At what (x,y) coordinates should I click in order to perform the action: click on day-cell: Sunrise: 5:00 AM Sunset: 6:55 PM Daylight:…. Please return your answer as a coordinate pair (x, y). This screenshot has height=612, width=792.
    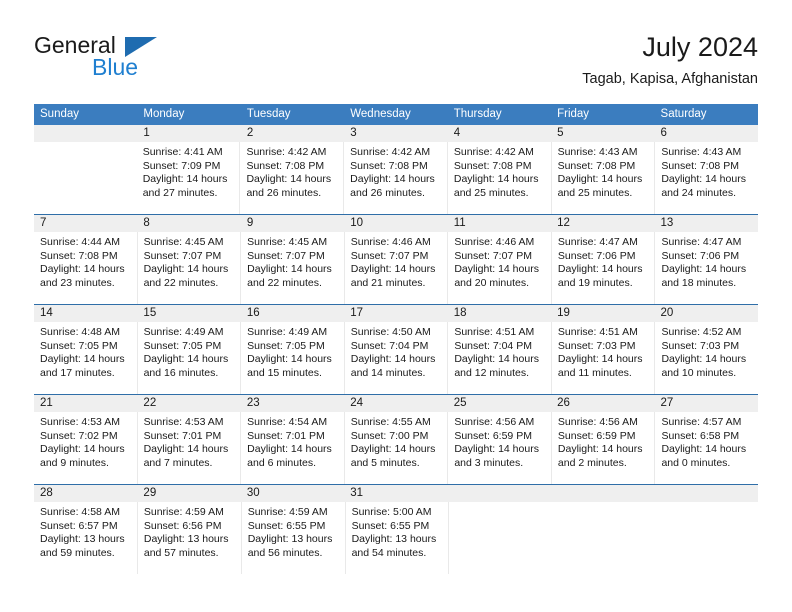
    Looking at the image, I should click on (398, 538).